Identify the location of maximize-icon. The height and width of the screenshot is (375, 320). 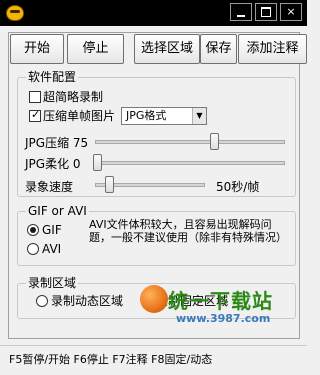
(266, 12).